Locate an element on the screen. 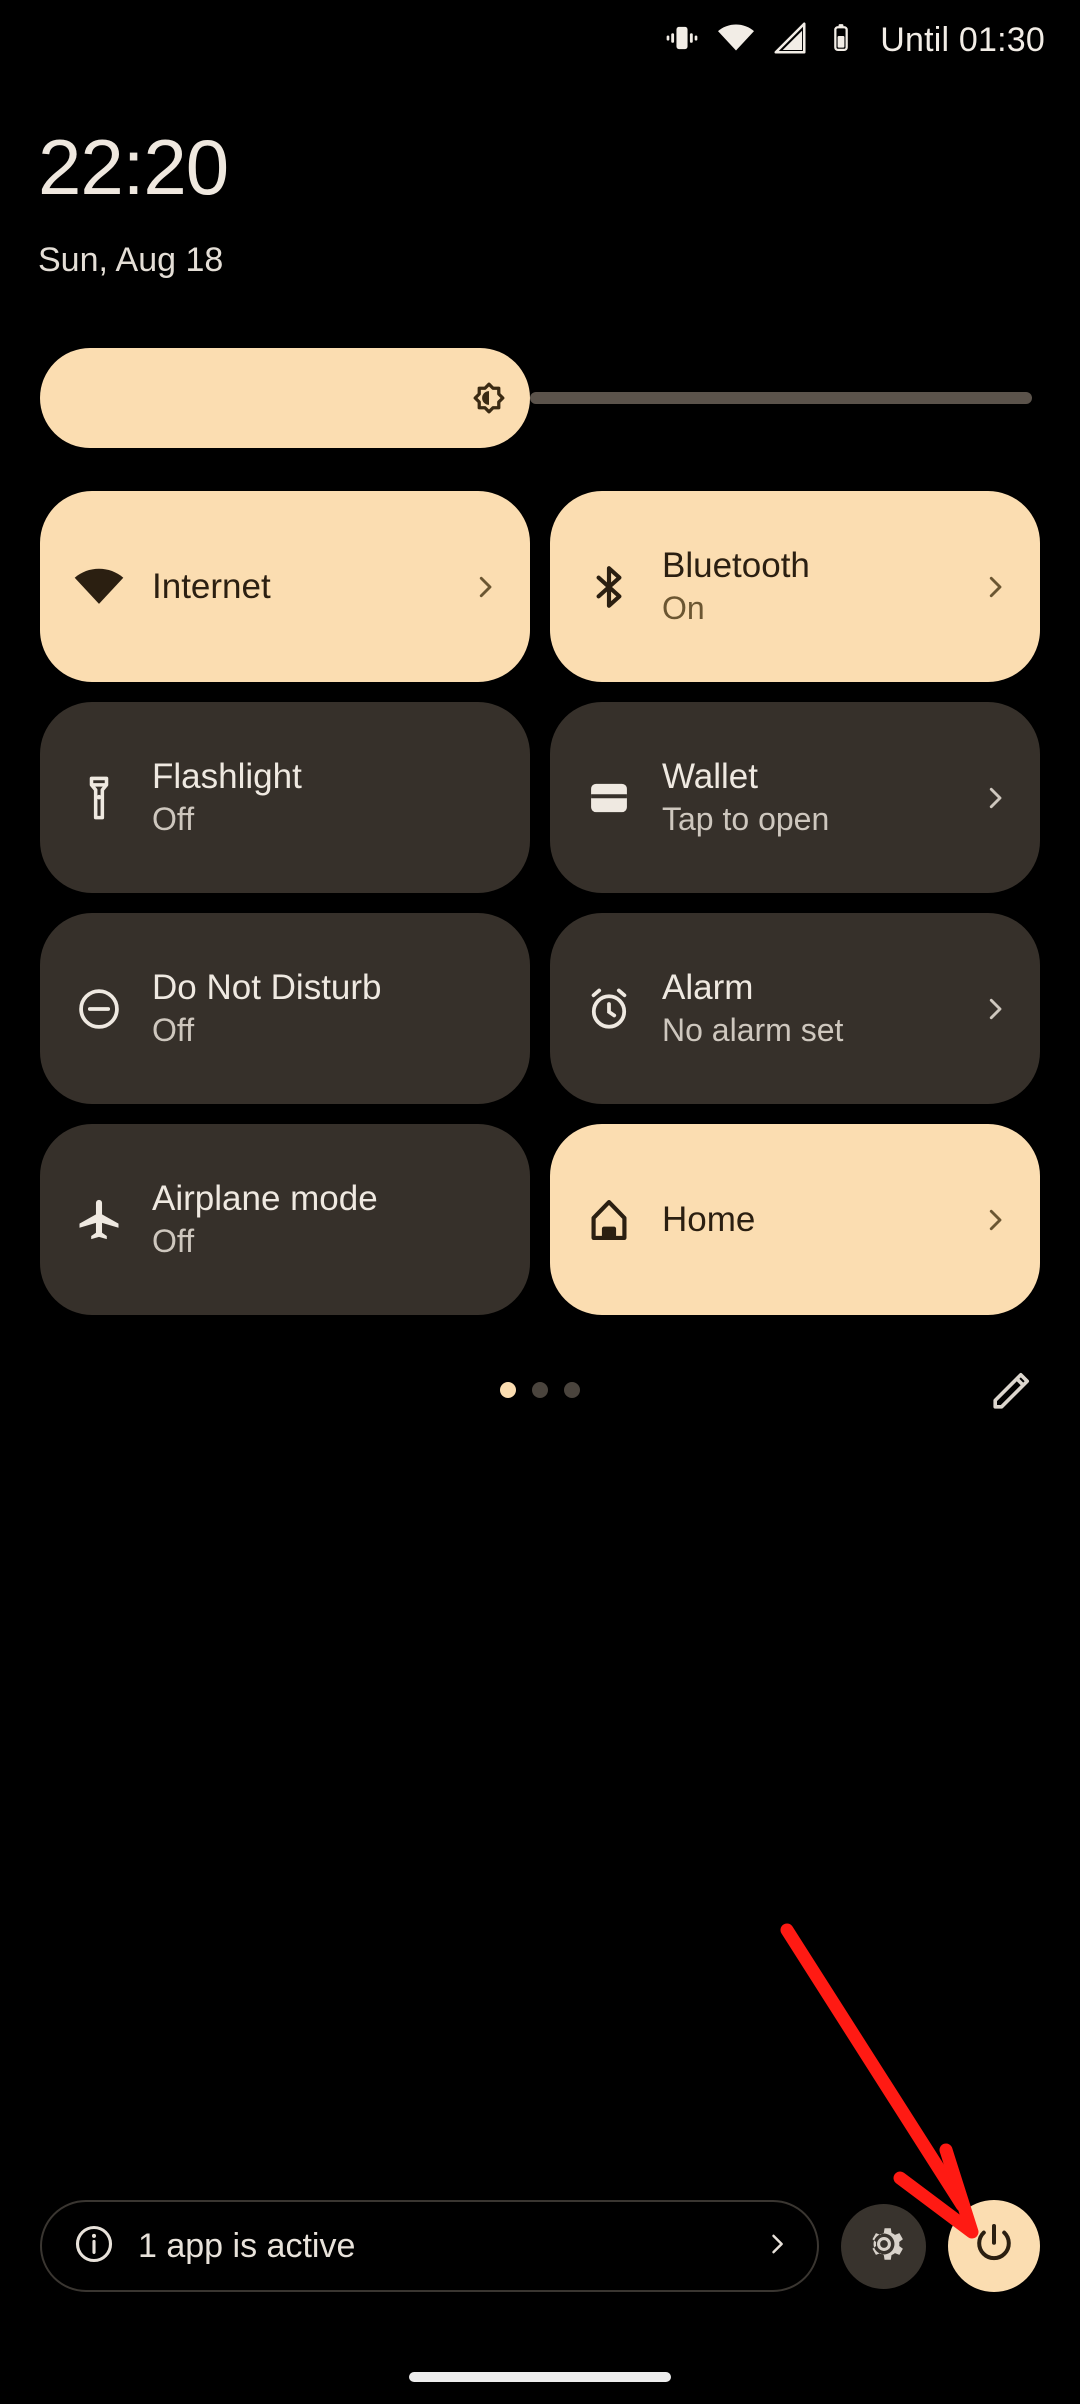  tile-alarm-subtitle: No alarm set is located at coordinates (753, 1030).